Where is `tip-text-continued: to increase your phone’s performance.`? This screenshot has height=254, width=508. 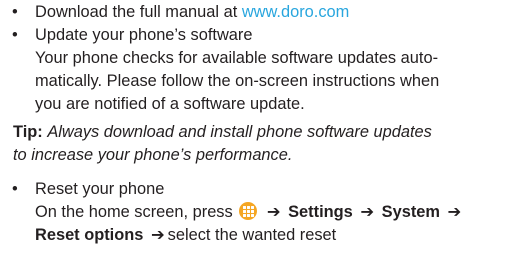 tip-text-continued: to increase your phone’s performance. is located at coordinates (153, 155).